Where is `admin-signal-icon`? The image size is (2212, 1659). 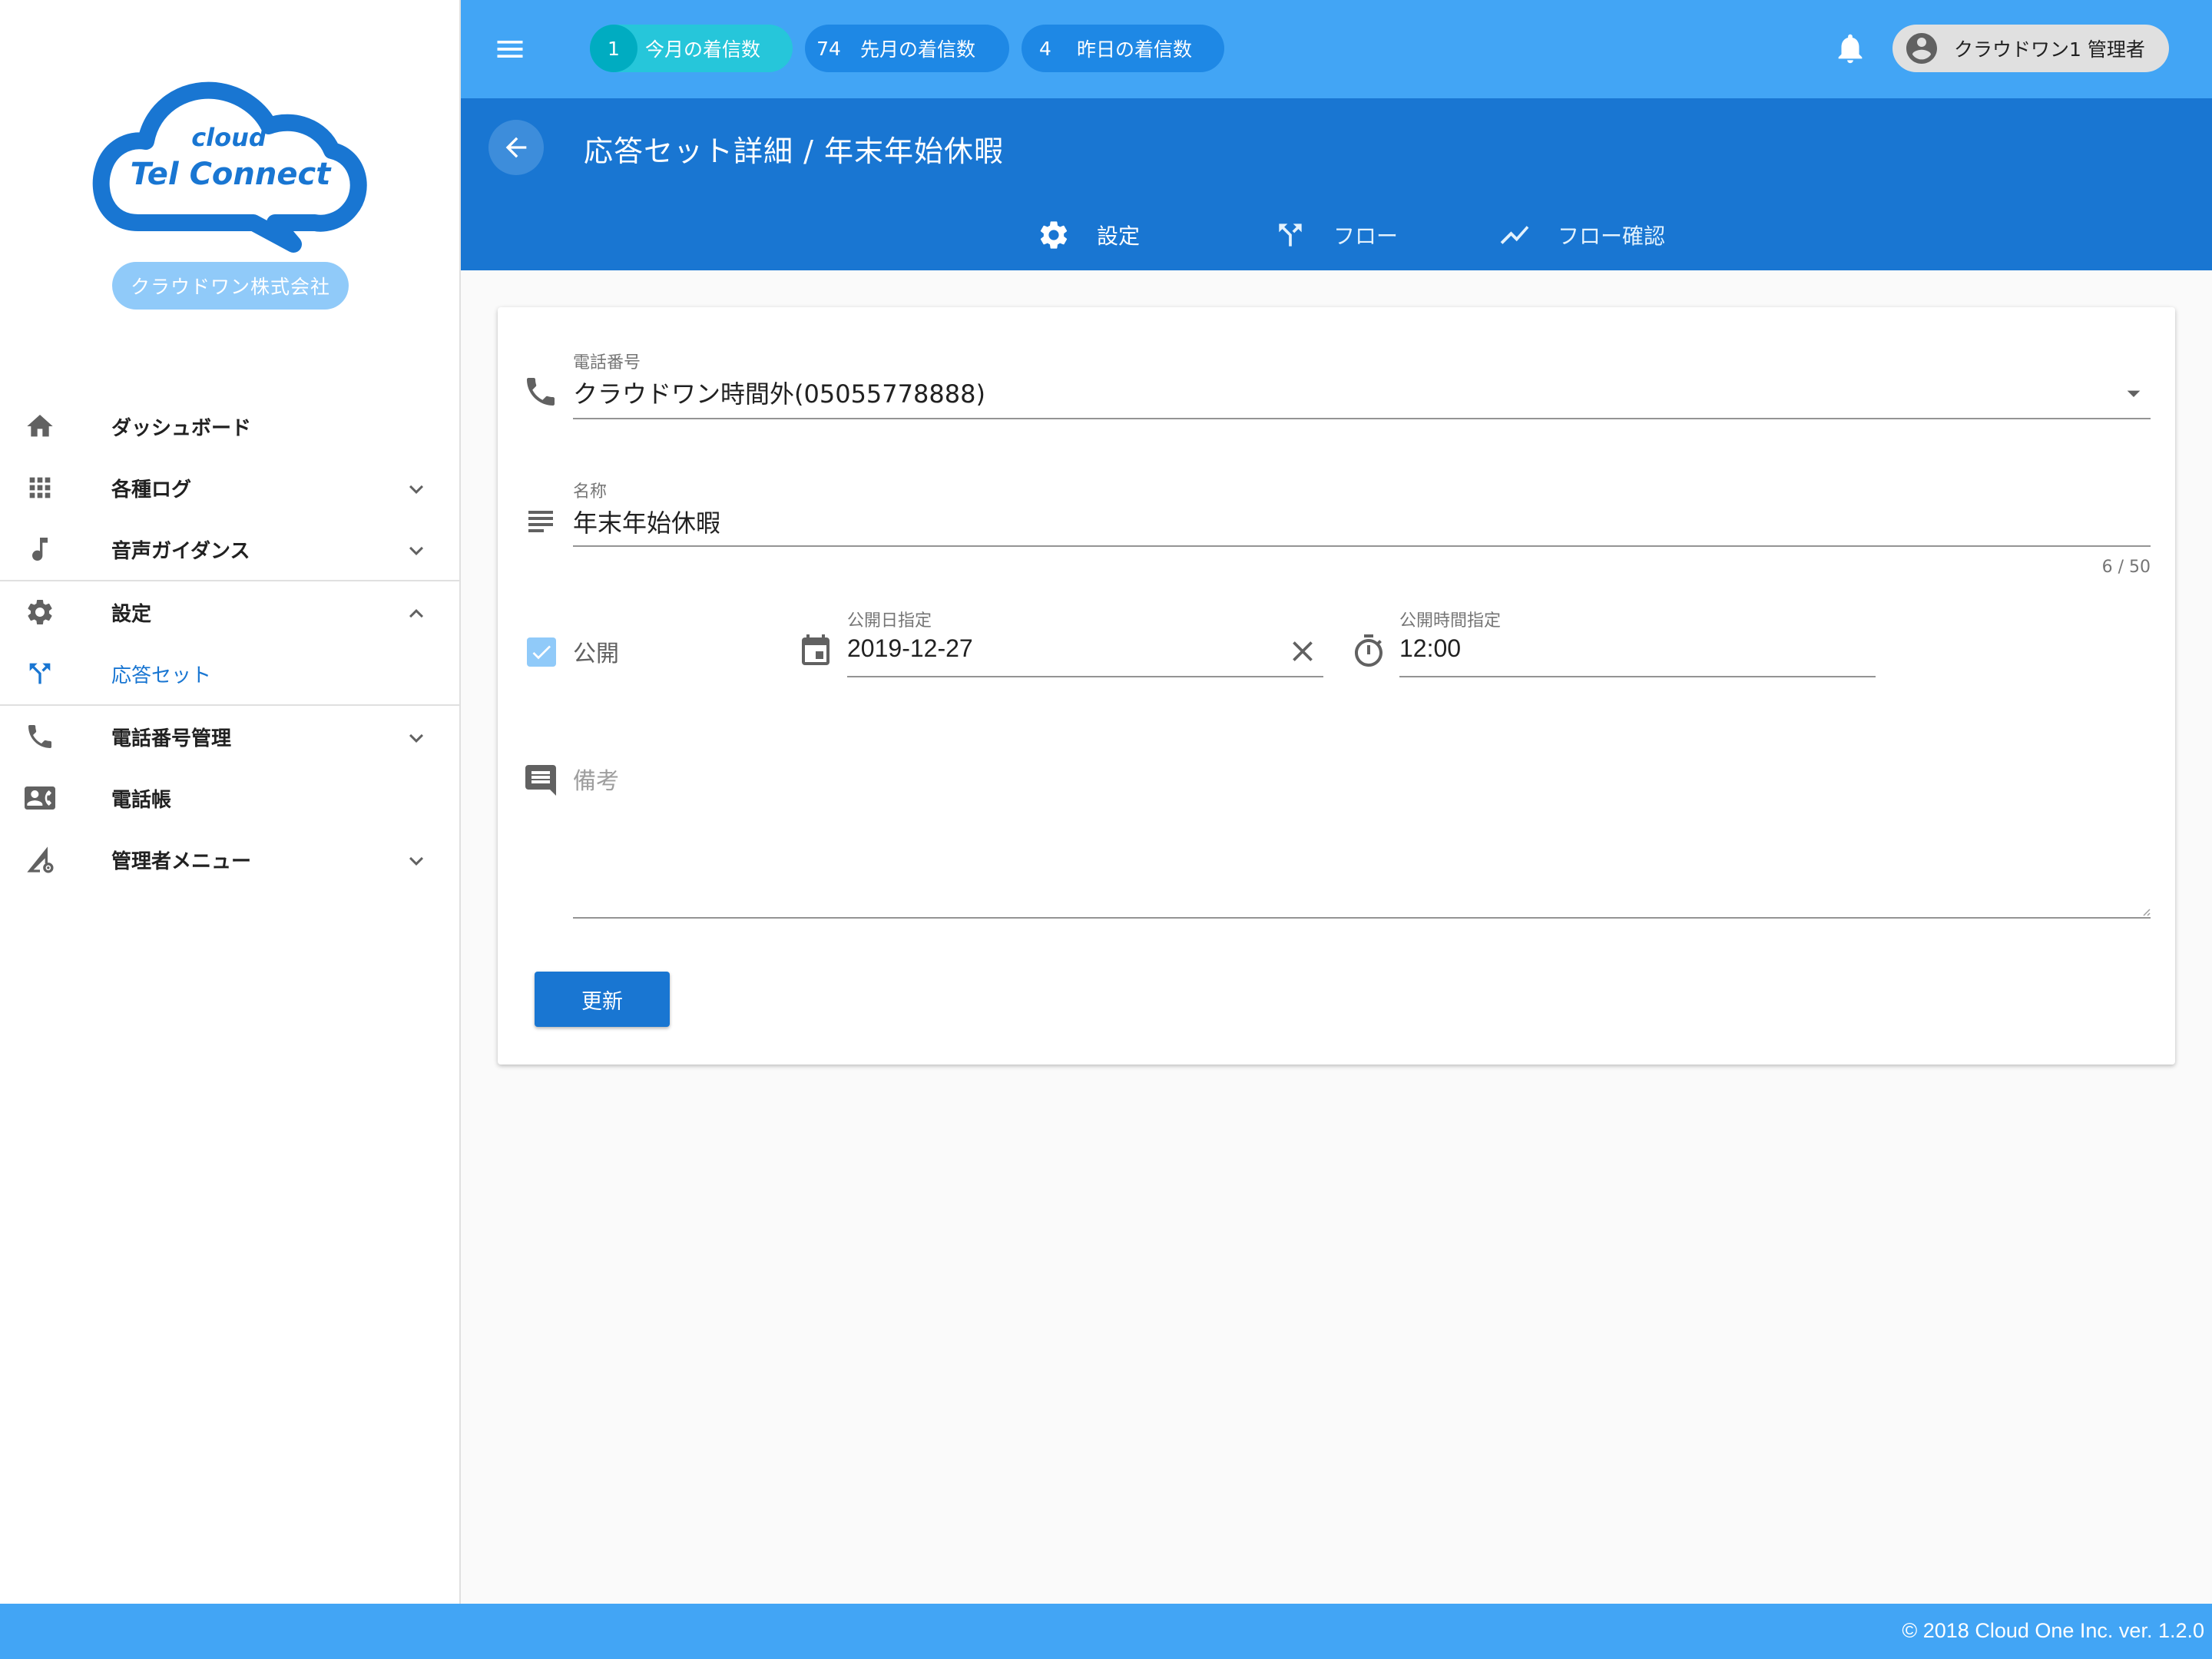
admin-signal-icon is located at coordinates (40, 860).